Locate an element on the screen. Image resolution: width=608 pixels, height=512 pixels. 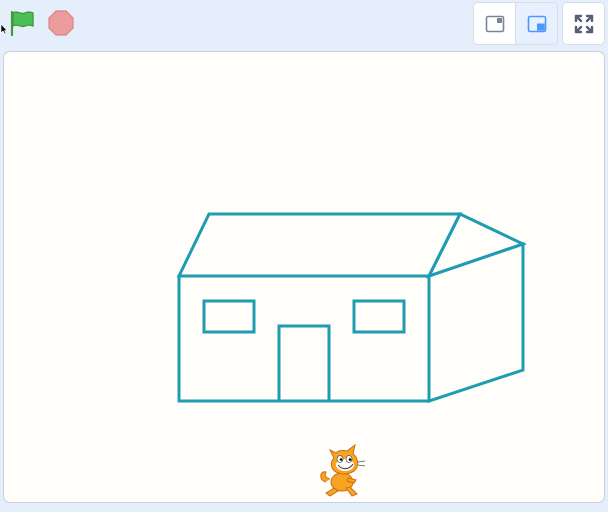
house-roof-front is located at coordinates (319, 245).